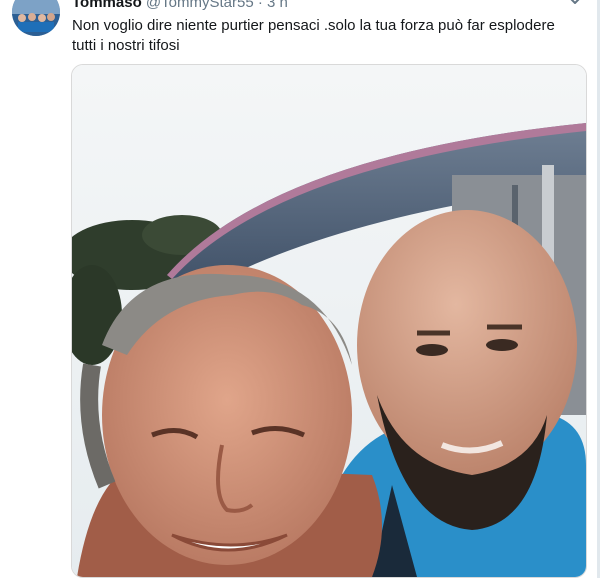  I want to click on avatar, so click(36, 18).